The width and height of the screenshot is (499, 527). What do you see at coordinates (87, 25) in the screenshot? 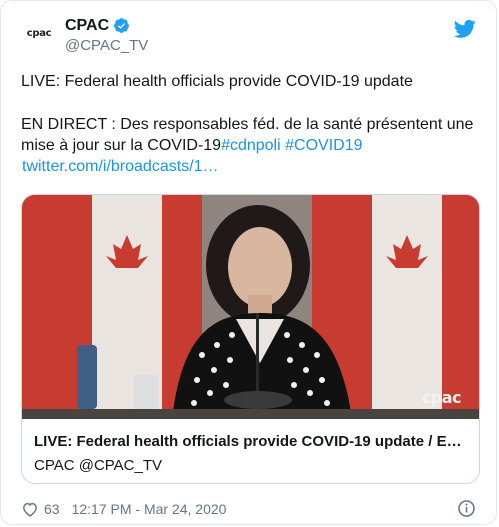
I see `author-name: CPAC` at bounding box center [87, 25].